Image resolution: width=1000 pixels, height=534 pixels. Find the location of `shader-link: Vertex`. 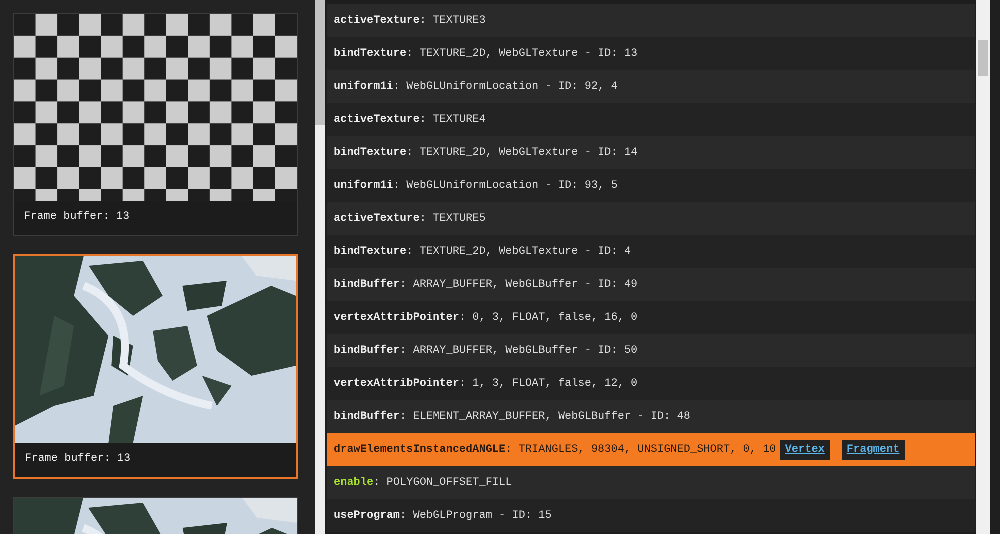

shader-link: Vertex is located at coordinates (805, 450).